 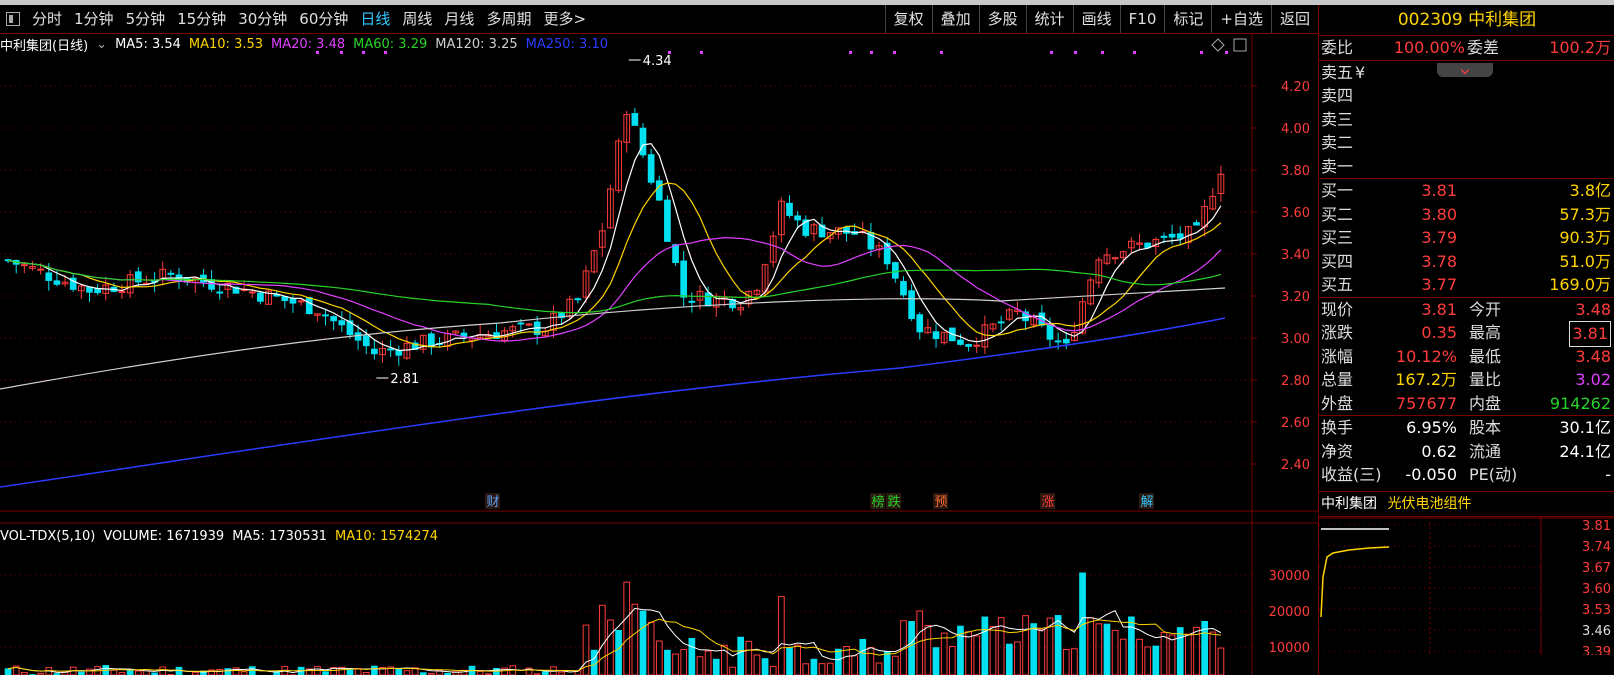 What do you see at coordinates (1337, 95) in the screenshot?
I see `sell-label: 卖四` at bounding box center [1337, 95].